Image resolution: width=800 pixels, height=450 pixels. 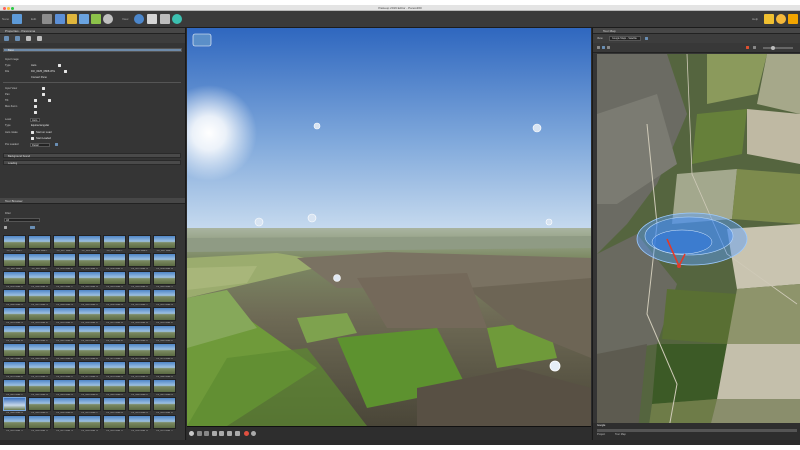 I want to click on pano-thumbnail: DJI_0030 Node 6, so click(x=139, y=243).